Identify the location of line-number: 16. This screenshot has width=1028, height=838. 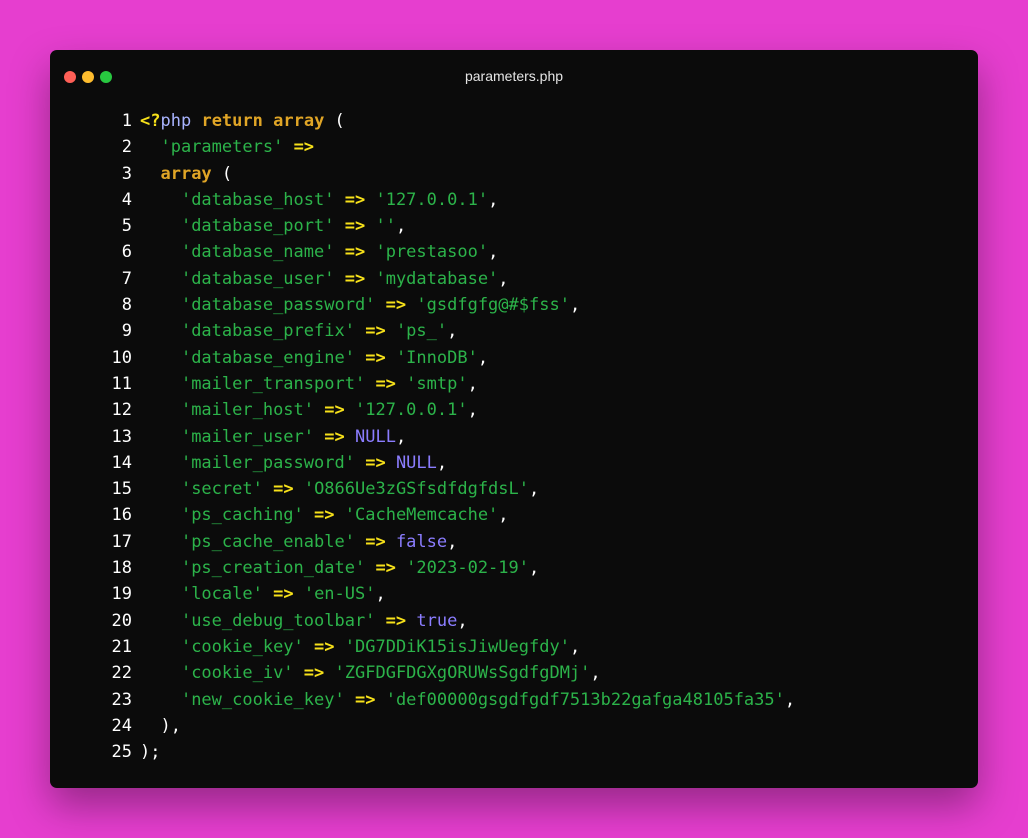
(121, 515).